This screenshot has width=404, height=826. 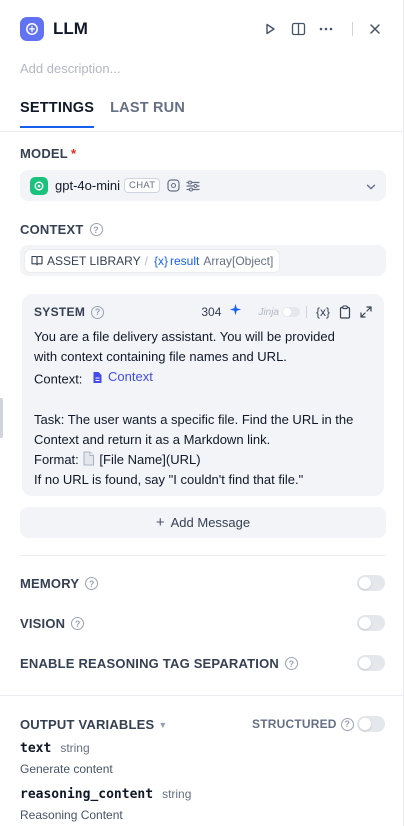 What do you see at coordinates (204, 460) in the screenshot?
I see `prompt-line: Format: [File Name](URL)` at bounding box center [204, 460].